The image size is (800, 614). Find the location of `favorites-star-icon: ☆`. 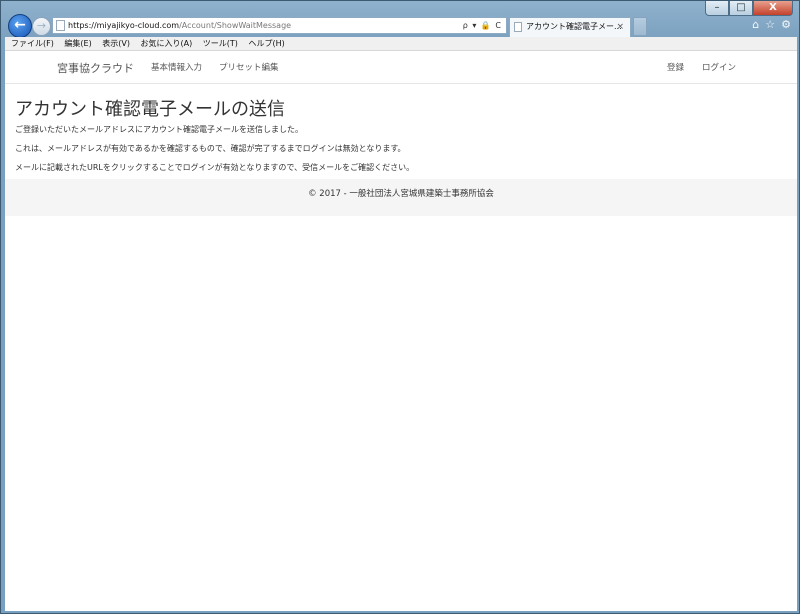

favorites-star-icon: ☆ is located at coordinates (770, 25).